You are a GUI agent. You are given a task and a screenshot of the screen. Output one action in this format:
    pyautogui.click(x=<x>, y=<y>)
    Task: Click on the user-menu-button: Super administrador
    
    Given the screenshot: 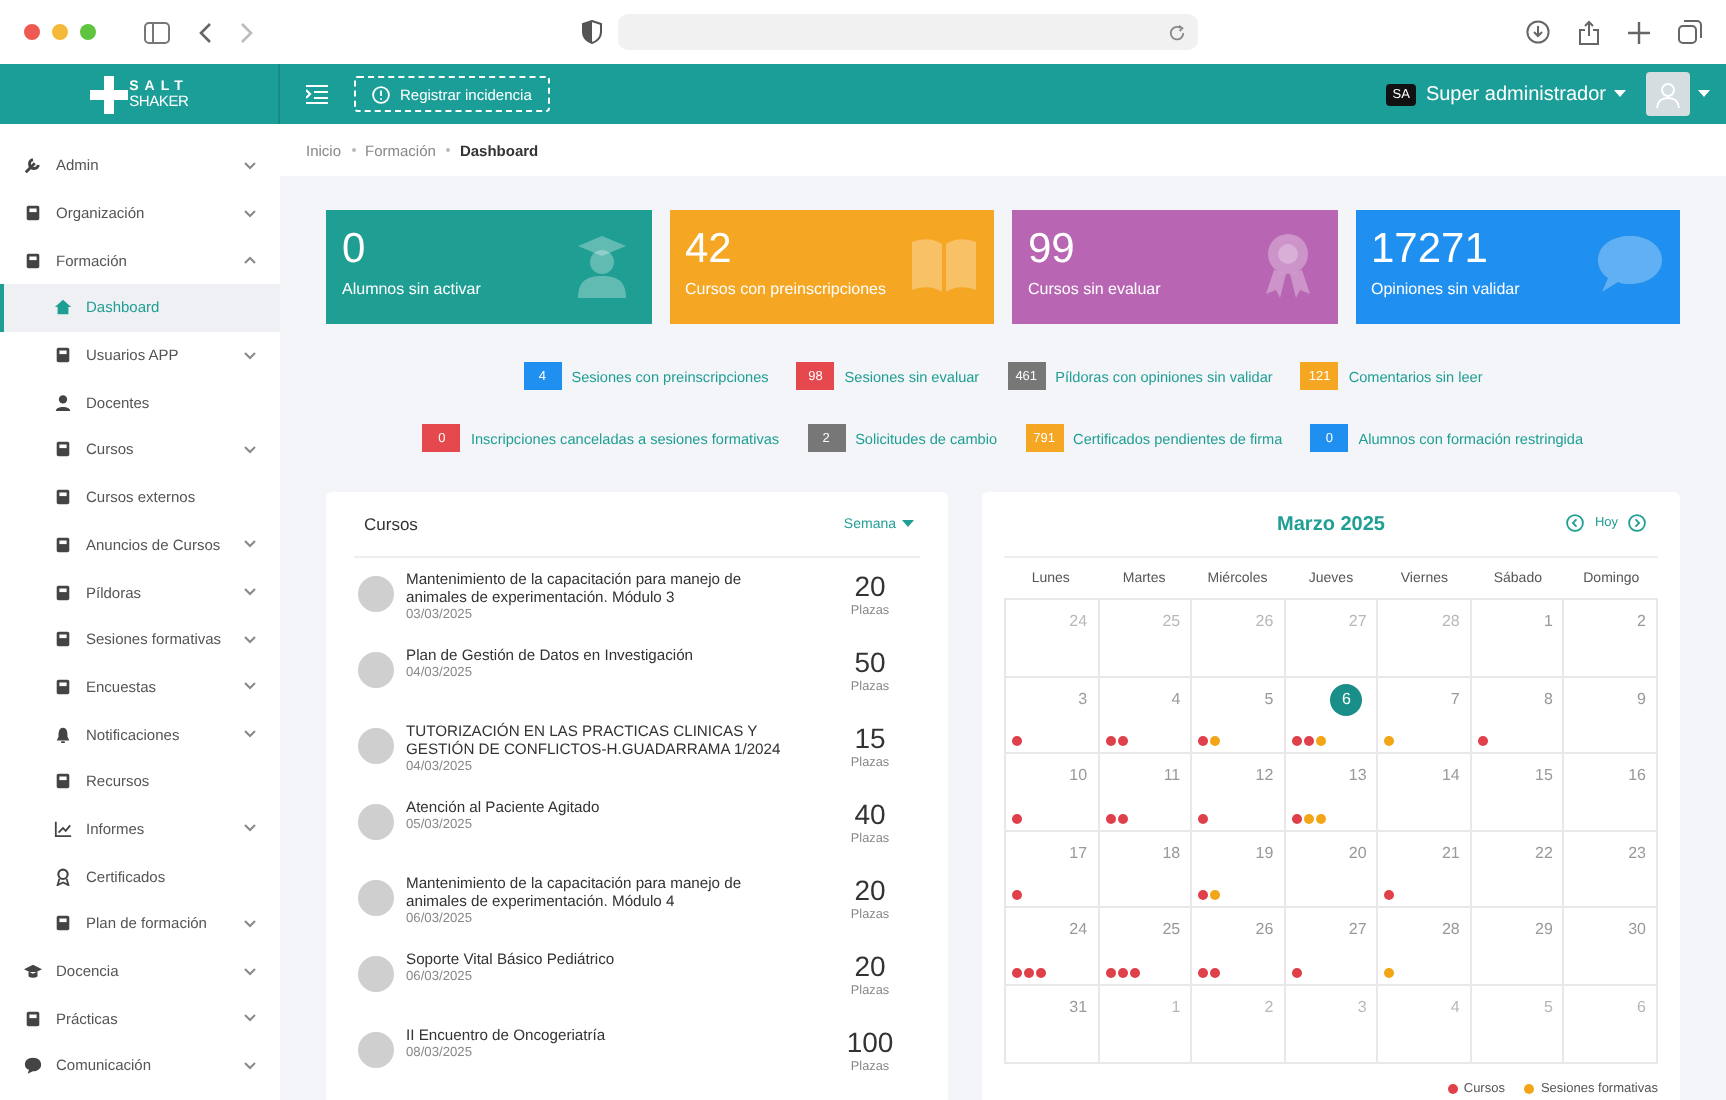 What is the action you would take?
    pyautogui.click(x=1525, y=94)
    